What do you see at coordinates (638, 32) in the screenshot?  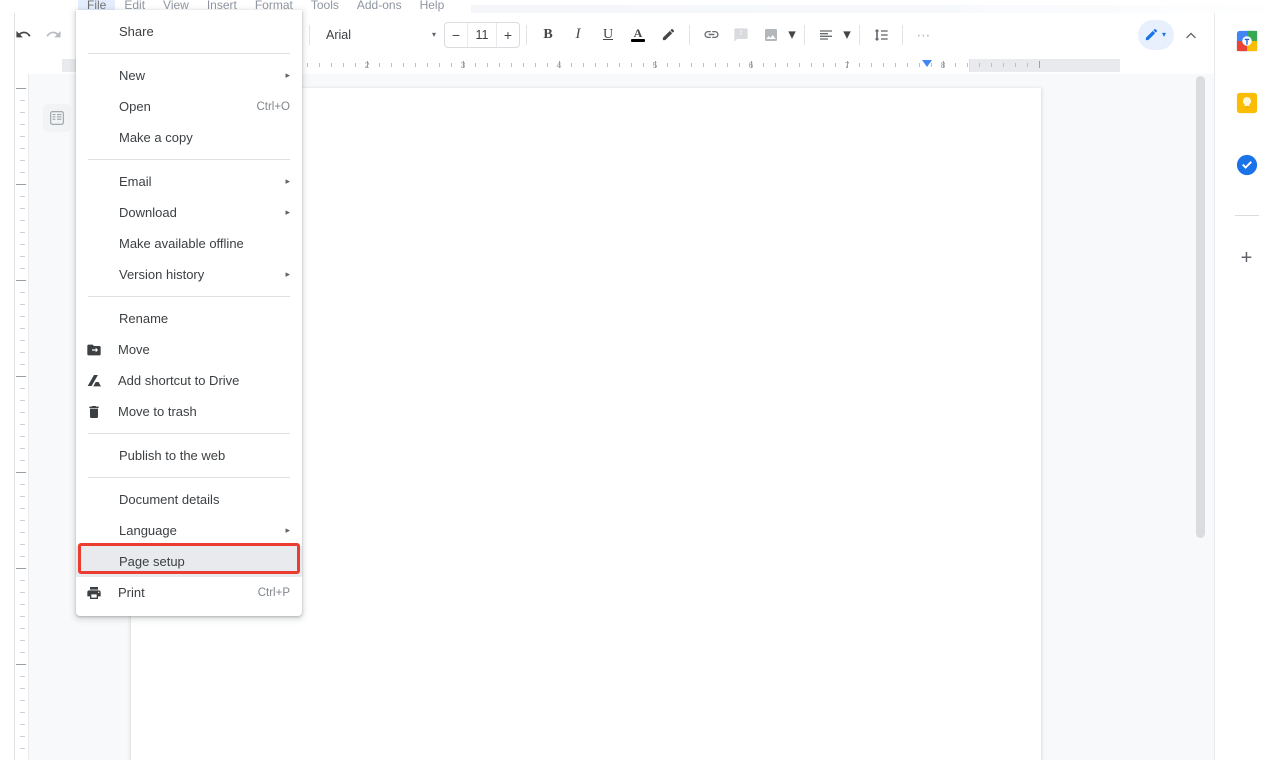 I see `text-color-icon: A` at bounding box center [638, 32].